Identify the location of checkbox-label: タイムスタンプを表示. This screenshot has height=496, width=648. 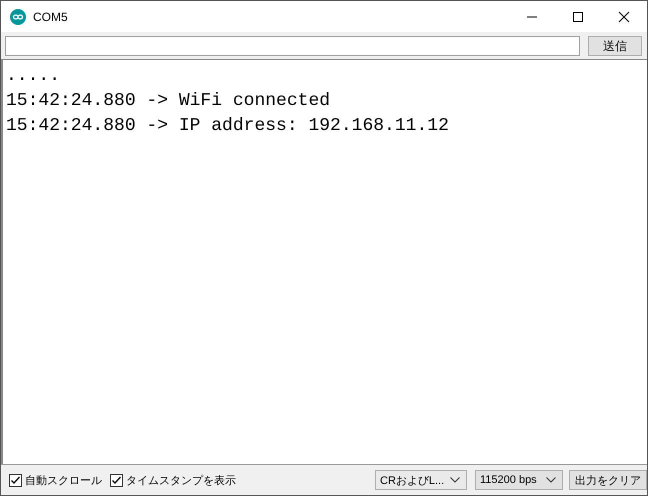
(181, 480).